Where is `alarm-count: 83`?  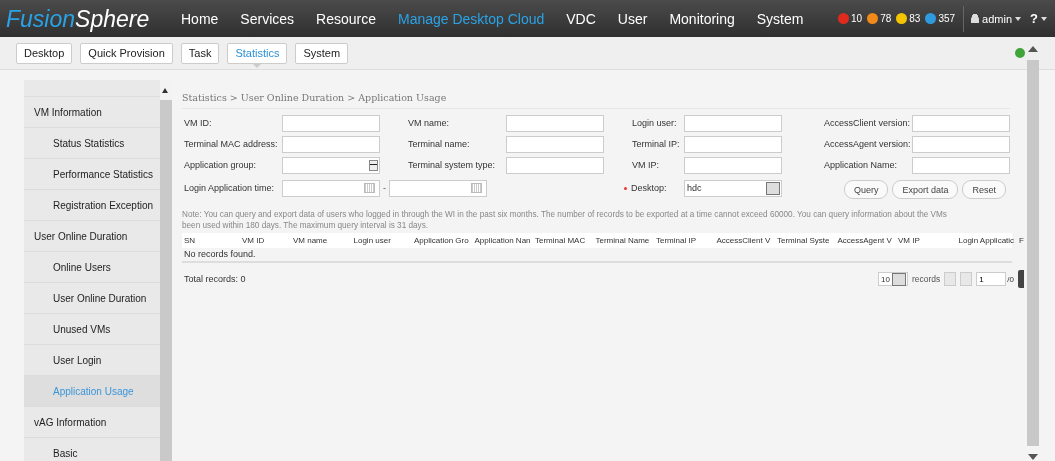
alarm-count: 83 is located at coordinates (915, 18).